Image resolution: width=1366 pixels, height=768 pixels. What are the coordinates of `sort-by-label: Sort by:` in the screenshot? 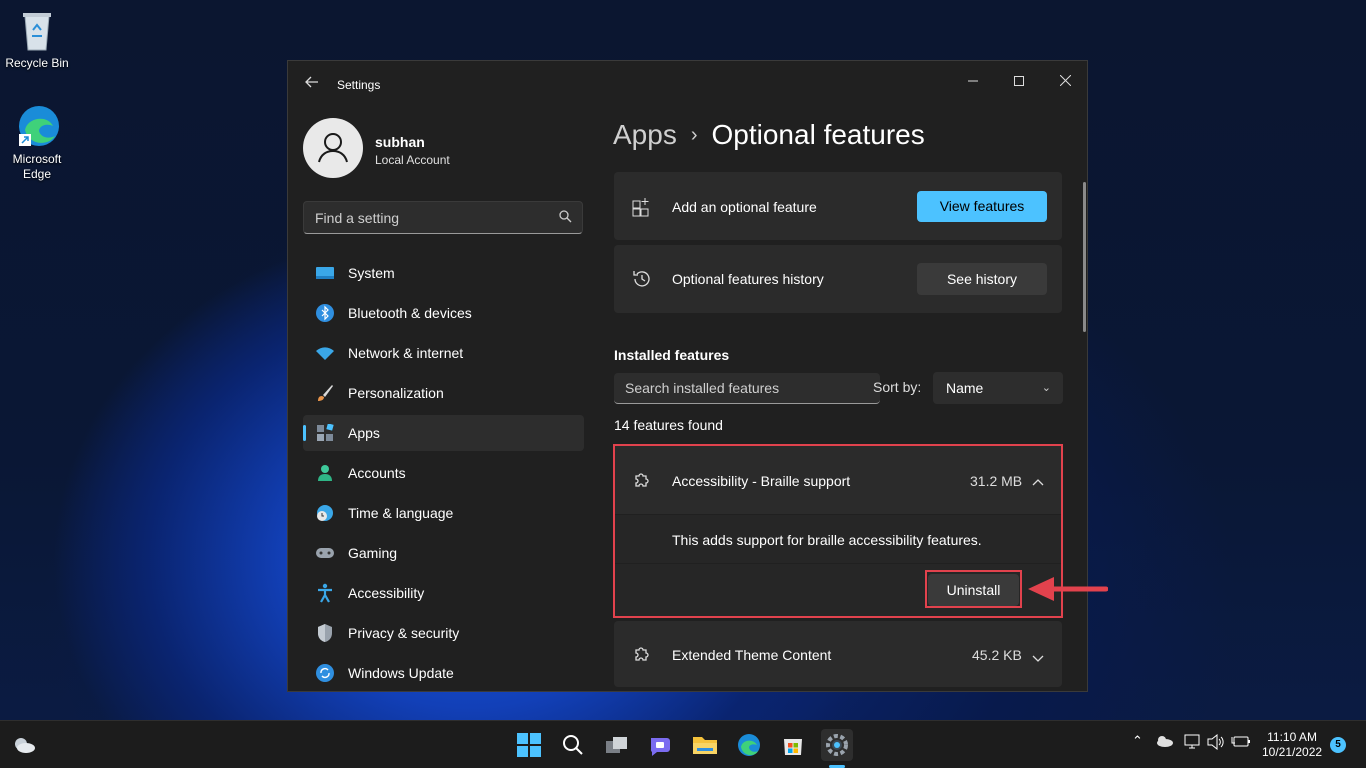 It's located at (897, 387).